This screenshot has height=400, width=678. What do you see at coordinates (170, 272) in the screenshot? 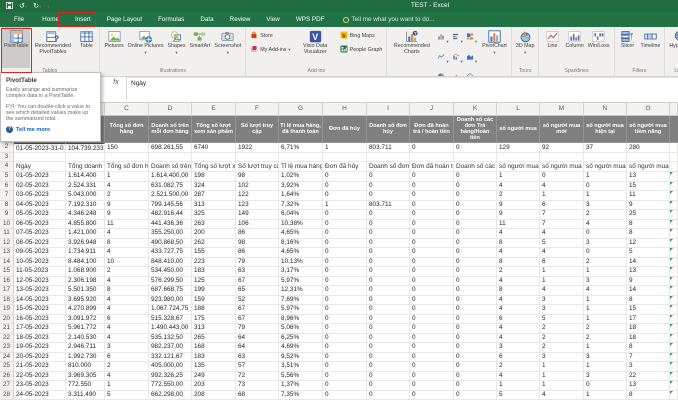
I see `cell-D15: 534.450,00` at bounding box center [170, 272].